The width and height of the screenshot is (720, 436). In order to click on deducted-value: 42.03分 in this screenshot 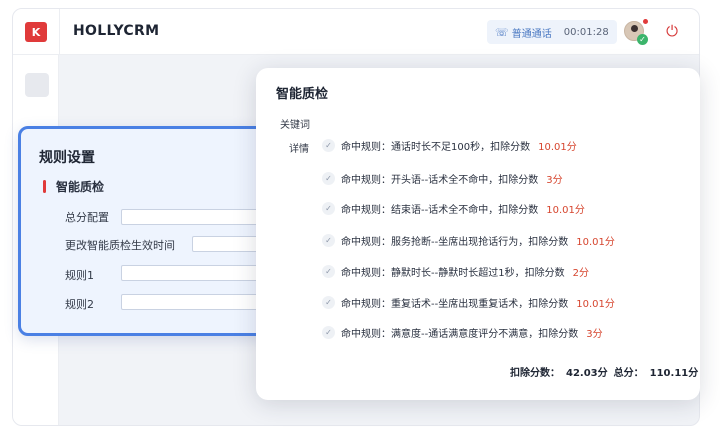, I will do `click(587, 373)`.